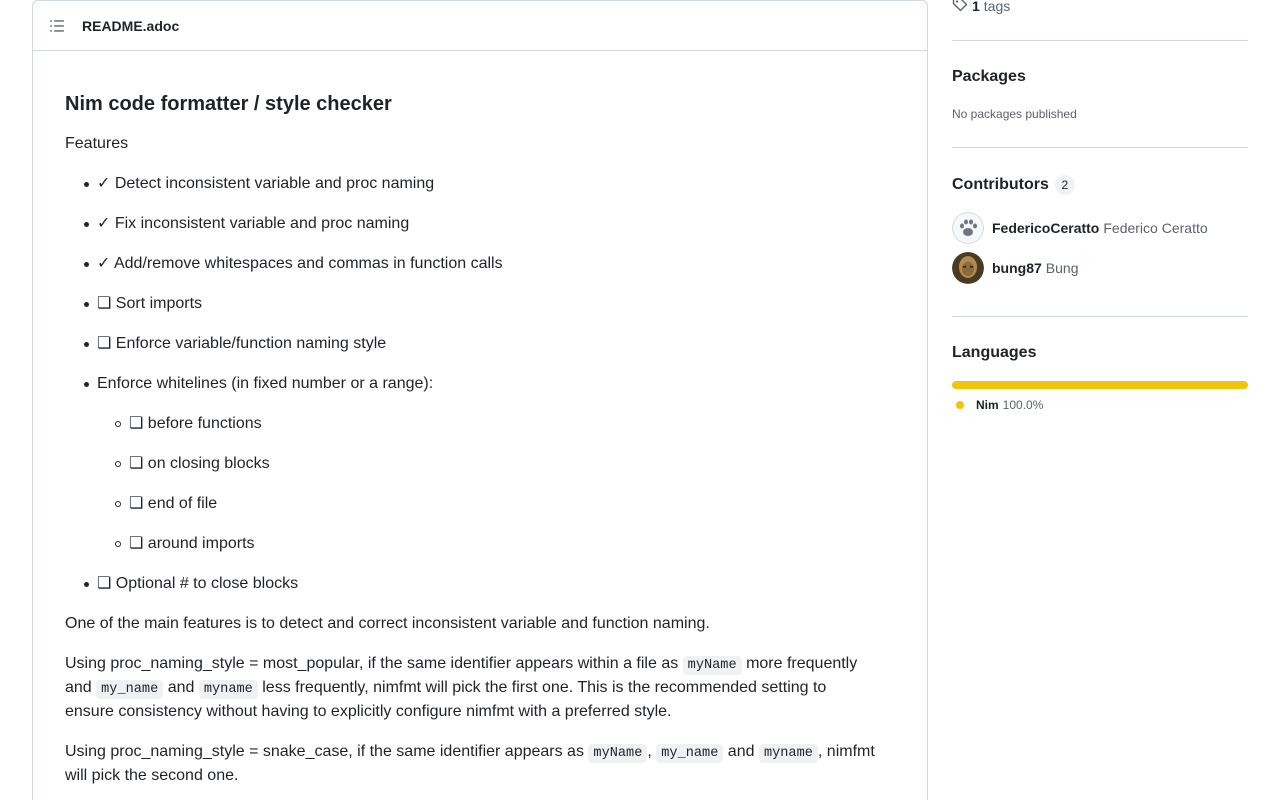 The image size is (1280, 800). I want to click on contributor-row: FedericoCeratto Federico Ceratto, so click(1080, 228).